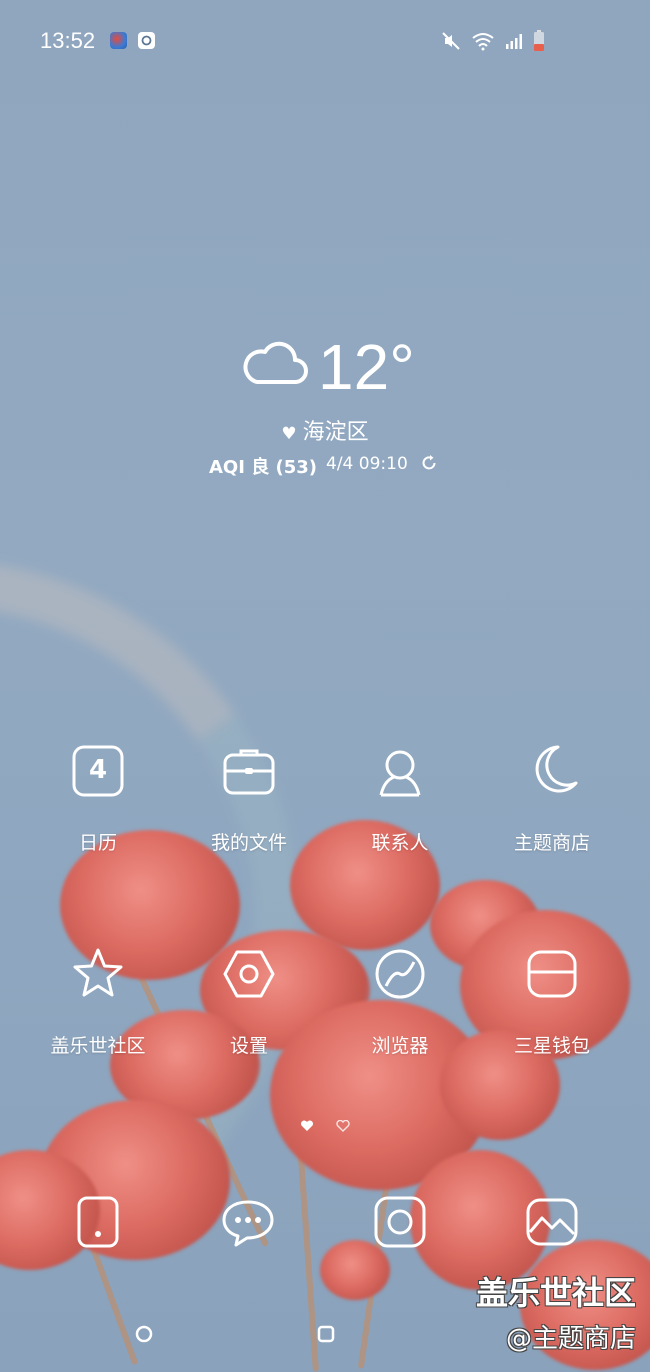 The height and width of the screenshot is (1372, 650). I want to click on page-indicator-inactive, so click(343, 1126).